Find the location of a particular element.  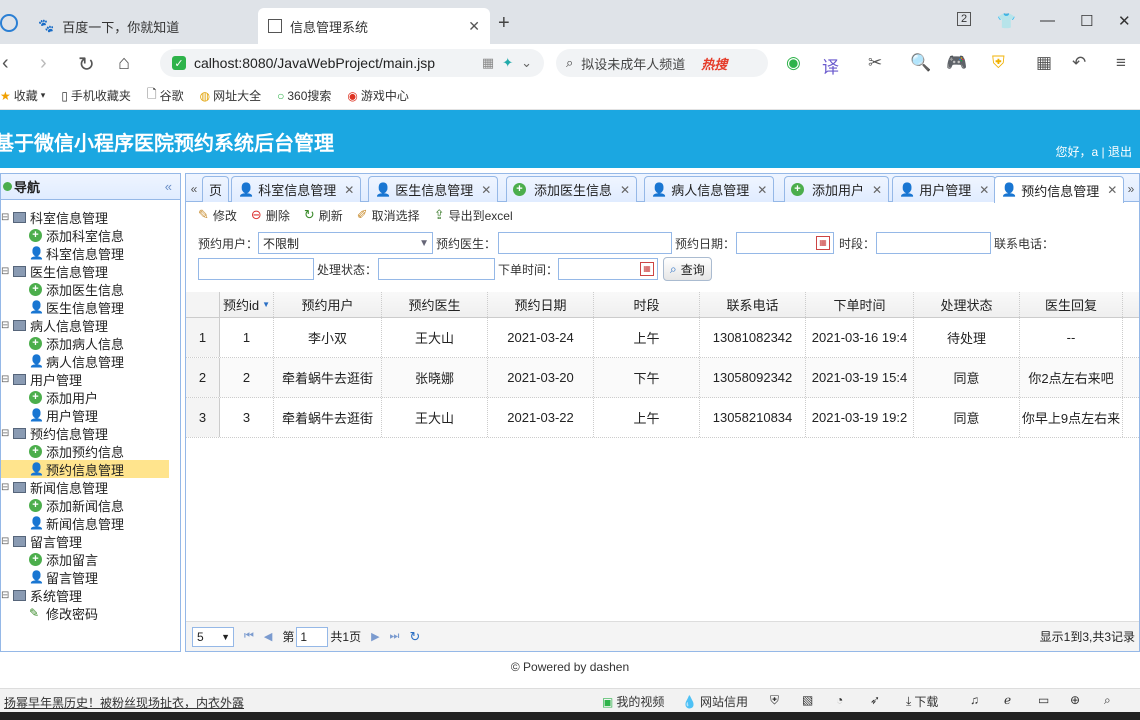

nav-group: ⊟ 系统管理 is located at coordinates (90, 595).